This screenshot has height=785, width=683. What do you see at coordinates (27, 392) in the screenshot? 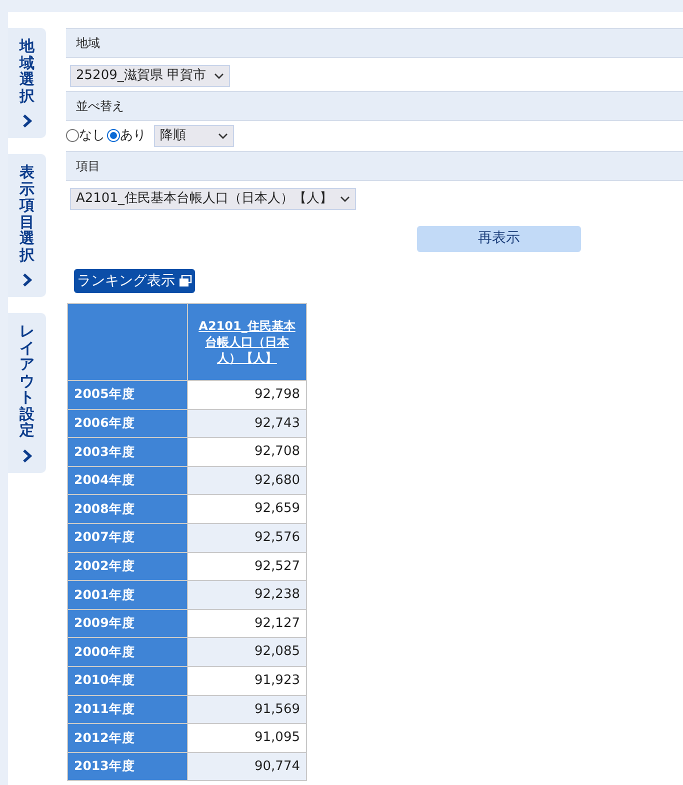
I see `side-tab: レイアウト設定` at bounding box center [27, 392].